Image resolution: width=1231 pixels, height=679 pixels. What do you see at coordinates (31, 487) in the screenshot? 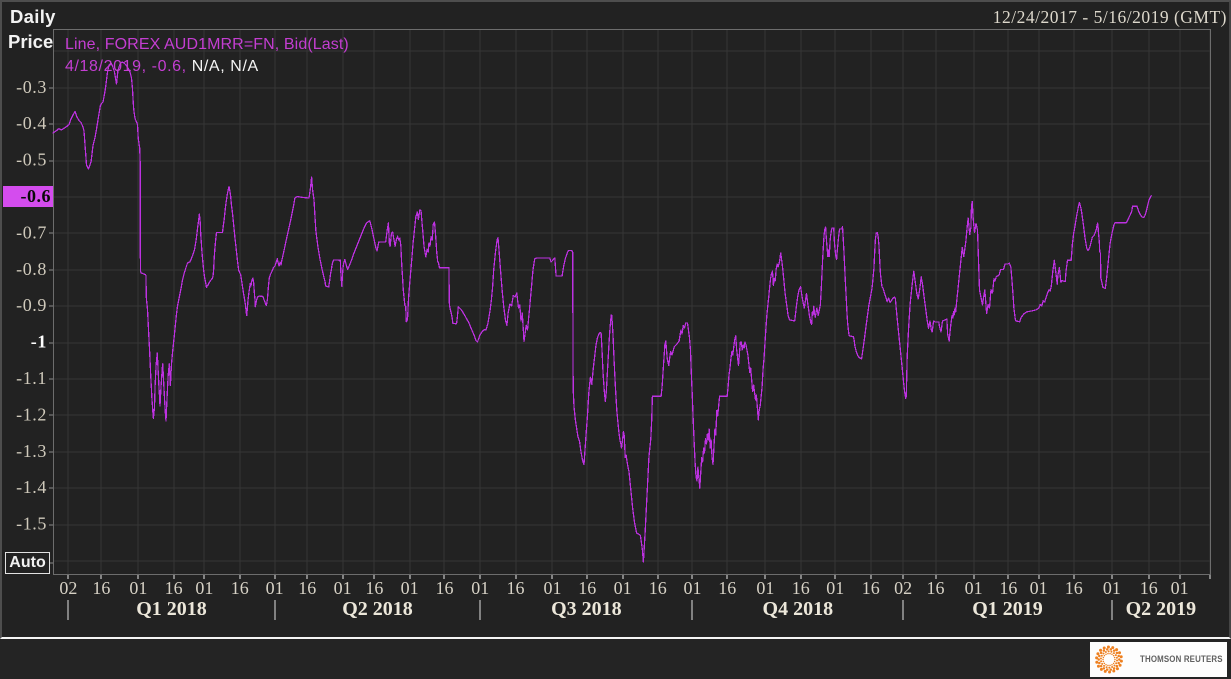
I see `svg-text: -1.4` at bounding box center [31, 487].